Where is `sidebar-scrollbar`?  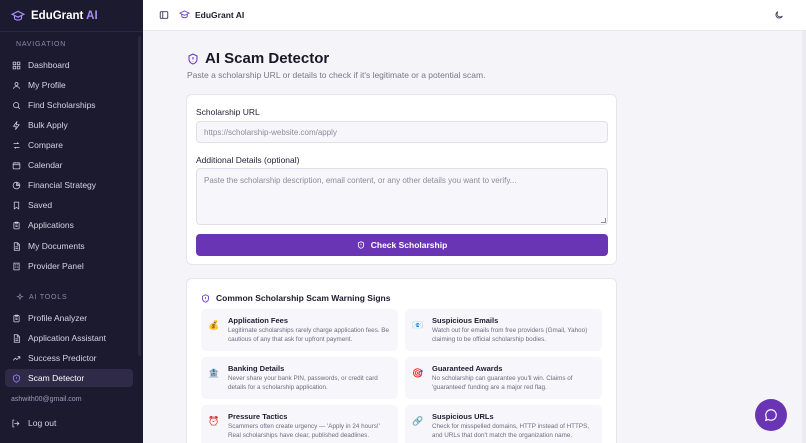 sidebar-scrollbar is located at coordinates (139, 196).